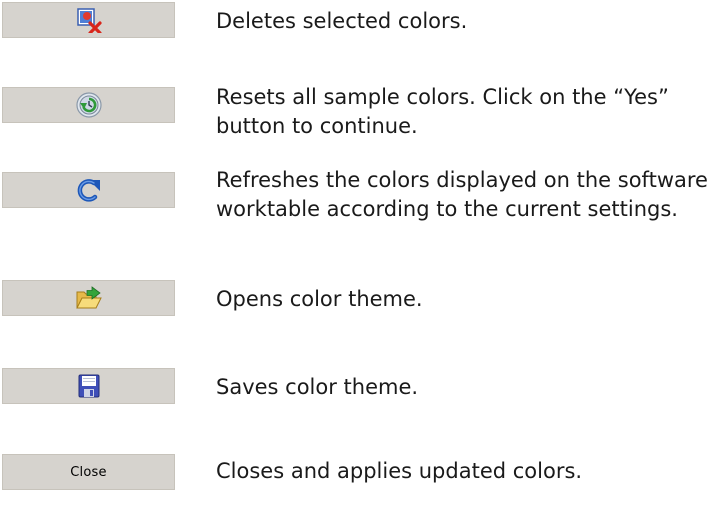 The width and height of the screenshot is (722, 527). I want to click on delete-colors-icon, so click(89, 20).